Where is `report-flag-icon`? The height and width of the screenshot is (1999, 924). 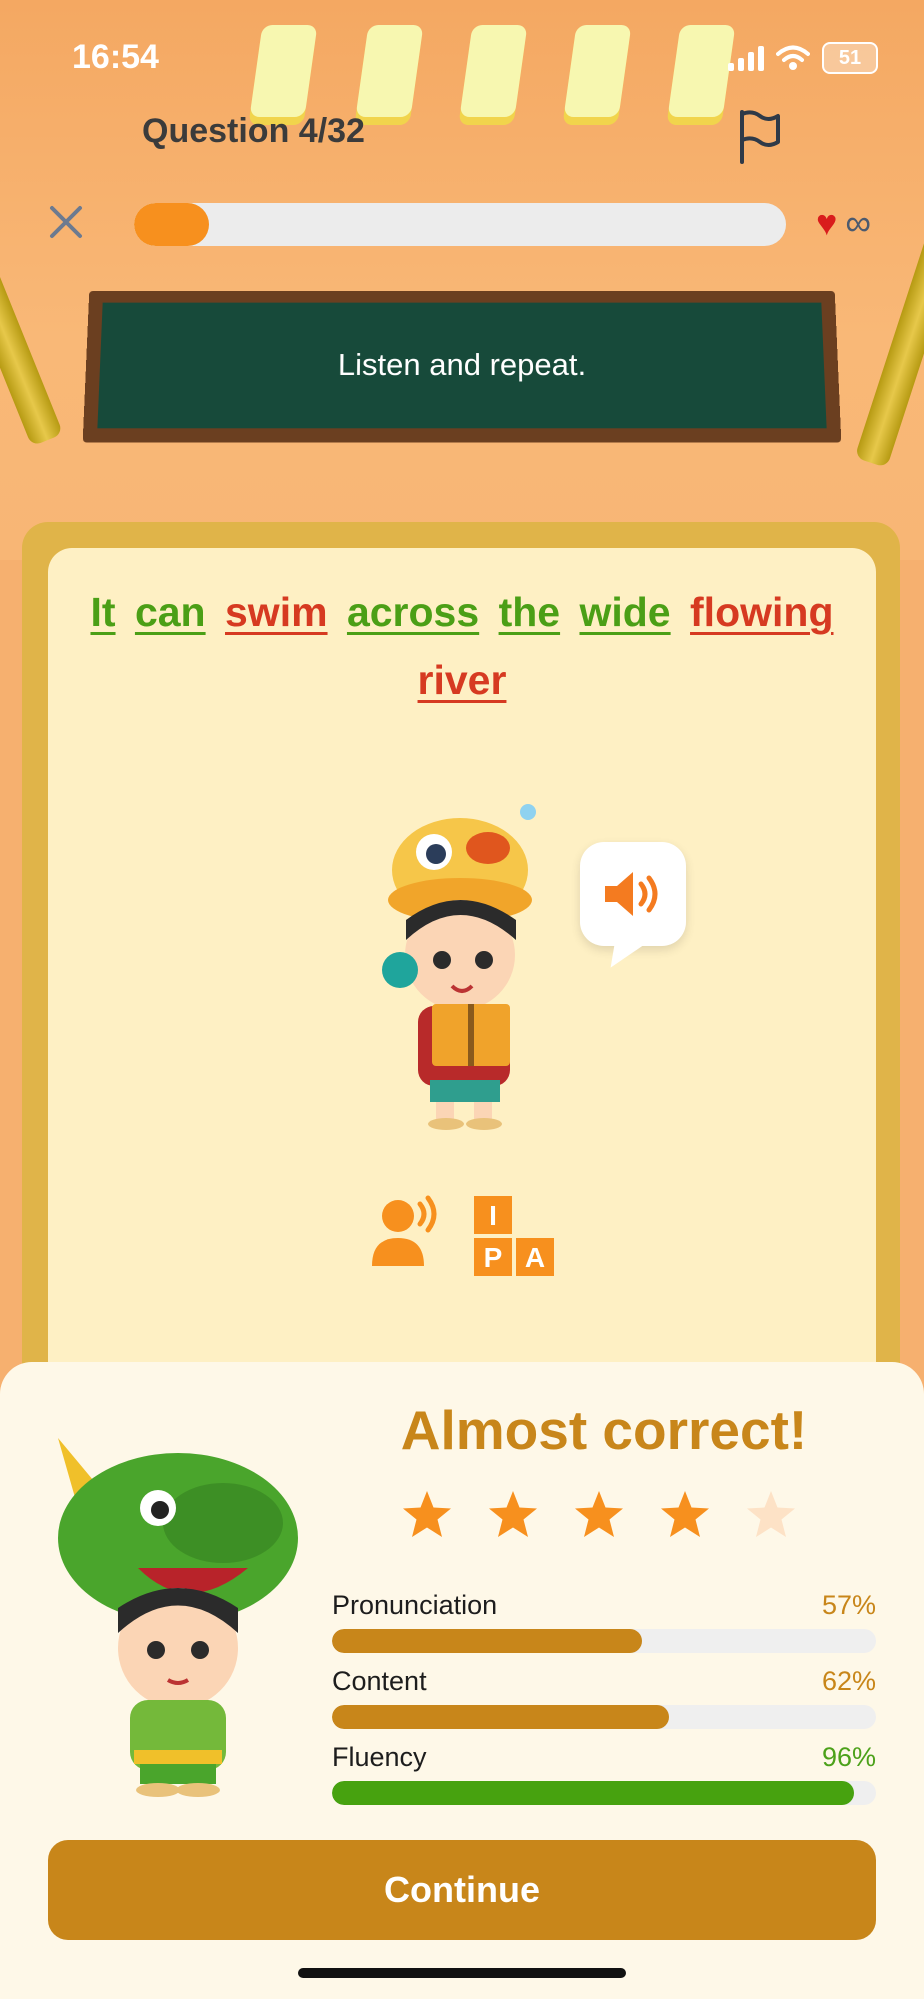
report-flag-icon is located at coordinates (759, 136).